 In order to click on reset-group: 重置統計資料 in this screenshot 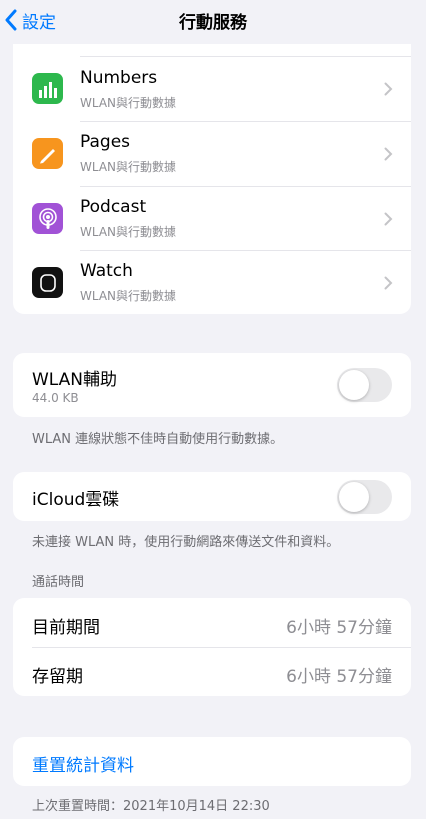, I will do `click(212, 761)`.